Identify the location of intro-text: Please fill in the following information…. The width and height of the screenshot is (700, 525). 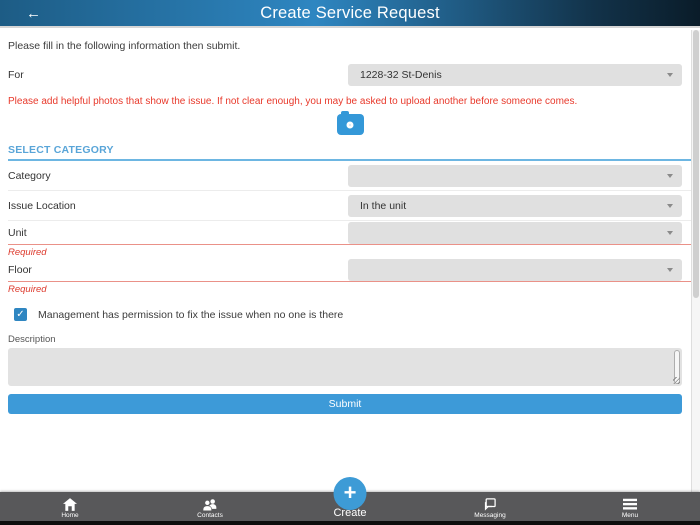
(124, 46).